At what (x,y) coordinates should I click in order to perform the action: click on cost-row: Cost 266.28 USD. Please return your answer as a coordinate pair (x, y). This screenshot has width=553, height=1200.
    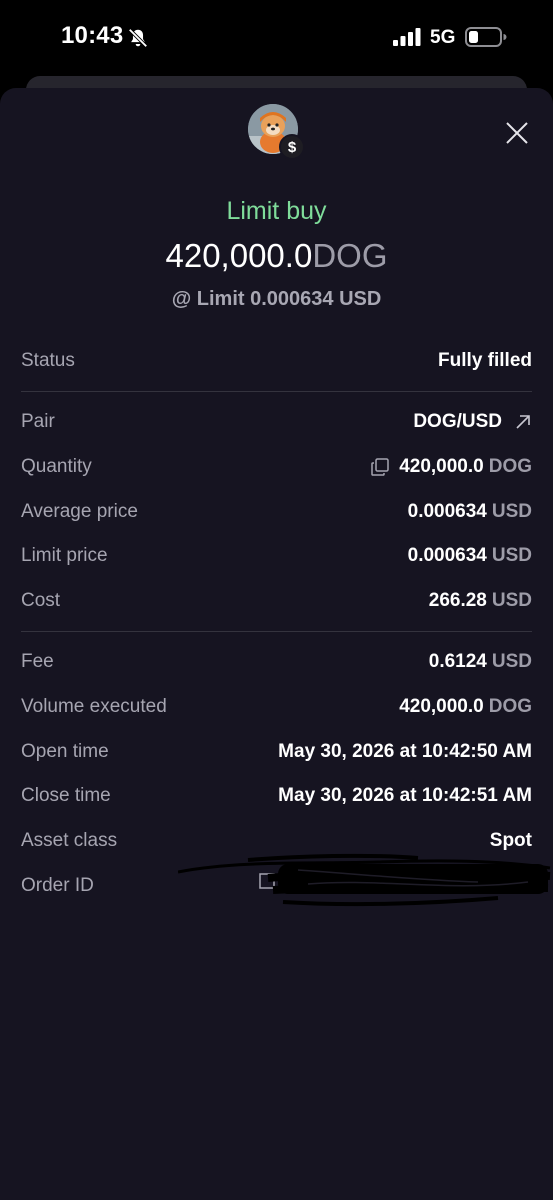
    Looking at the image, I should click on (276, 601).